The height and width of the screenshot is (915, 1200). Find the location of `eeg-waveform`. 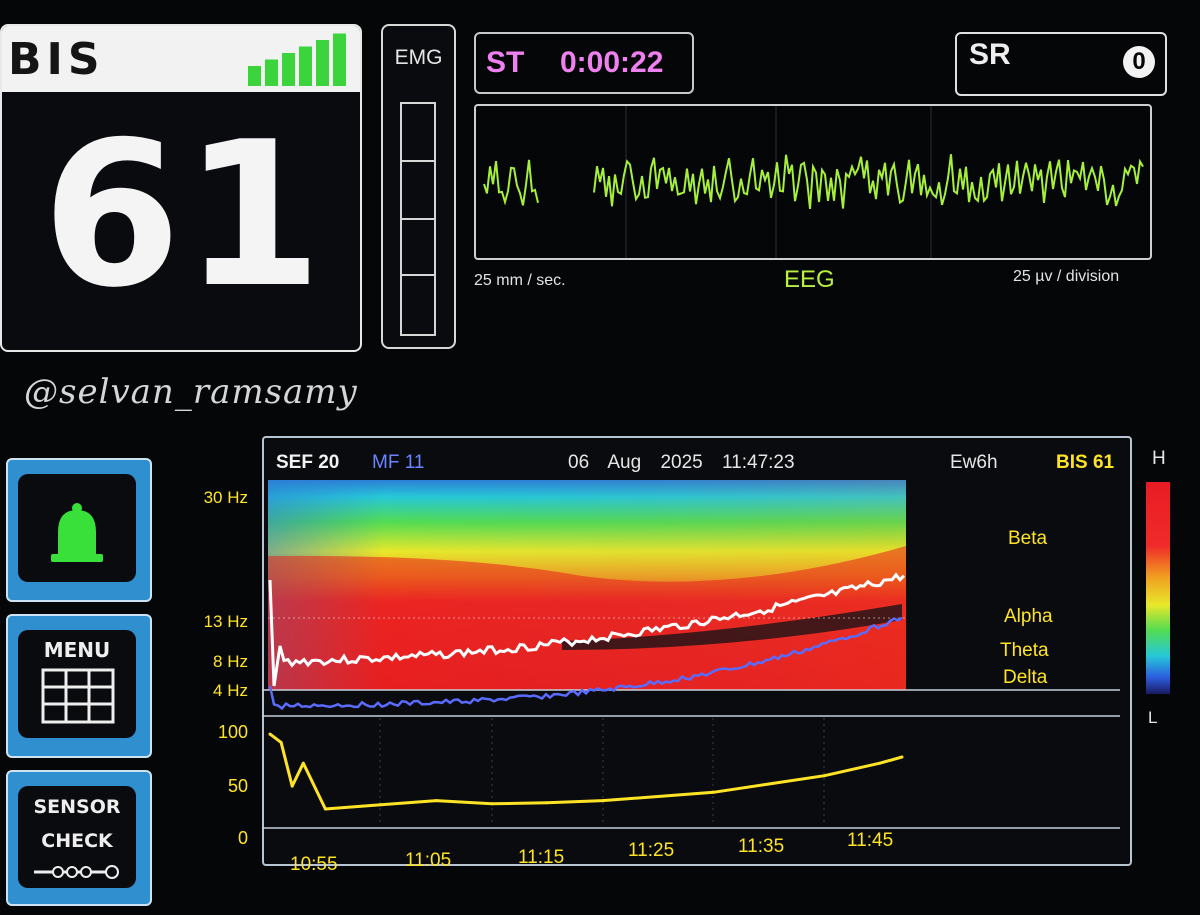

eeg-waveform is located at coordinates (813, 182).